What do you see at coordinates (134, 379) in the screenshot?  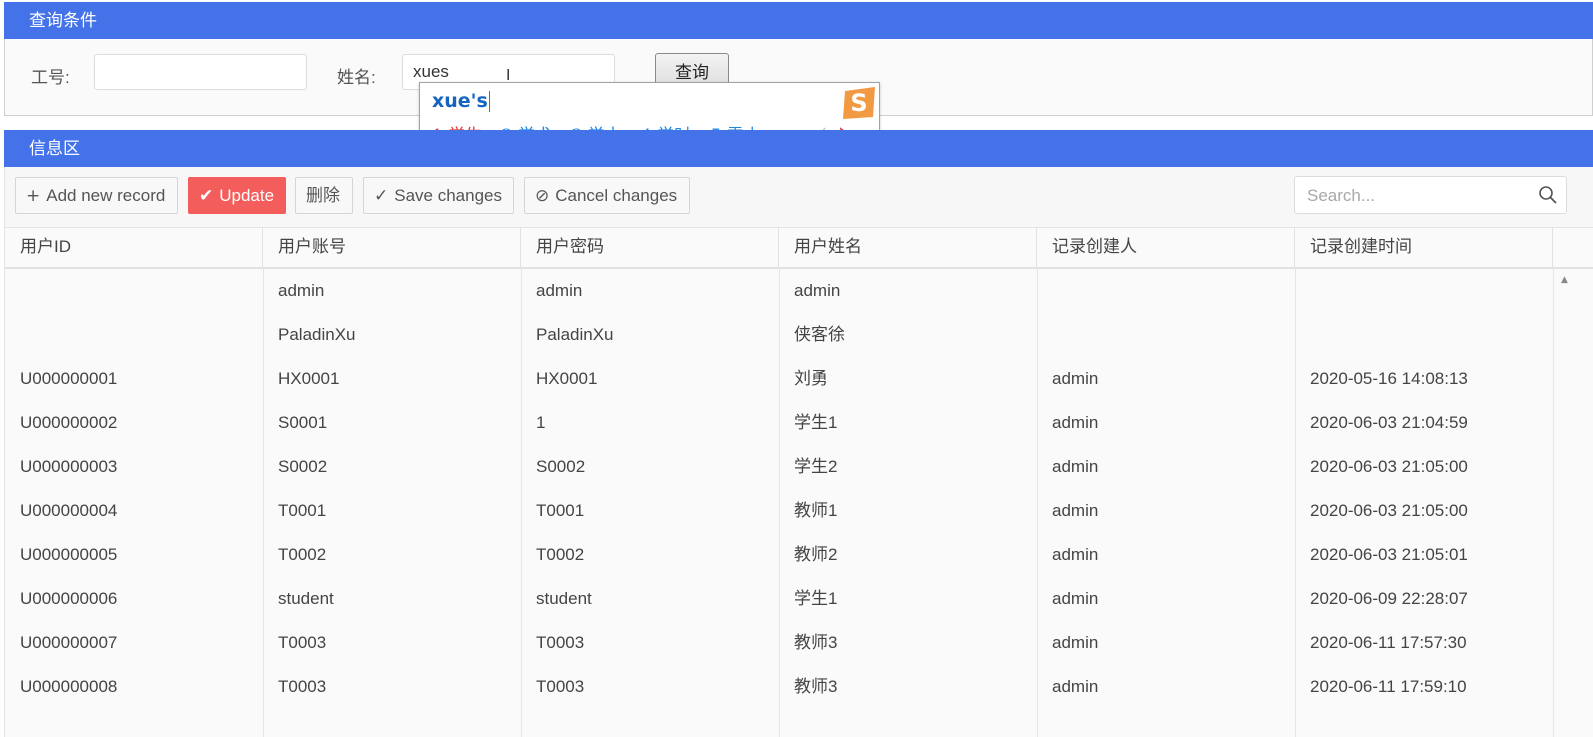 I see `table-cell: U000000001` at bounding box center [134, 379].